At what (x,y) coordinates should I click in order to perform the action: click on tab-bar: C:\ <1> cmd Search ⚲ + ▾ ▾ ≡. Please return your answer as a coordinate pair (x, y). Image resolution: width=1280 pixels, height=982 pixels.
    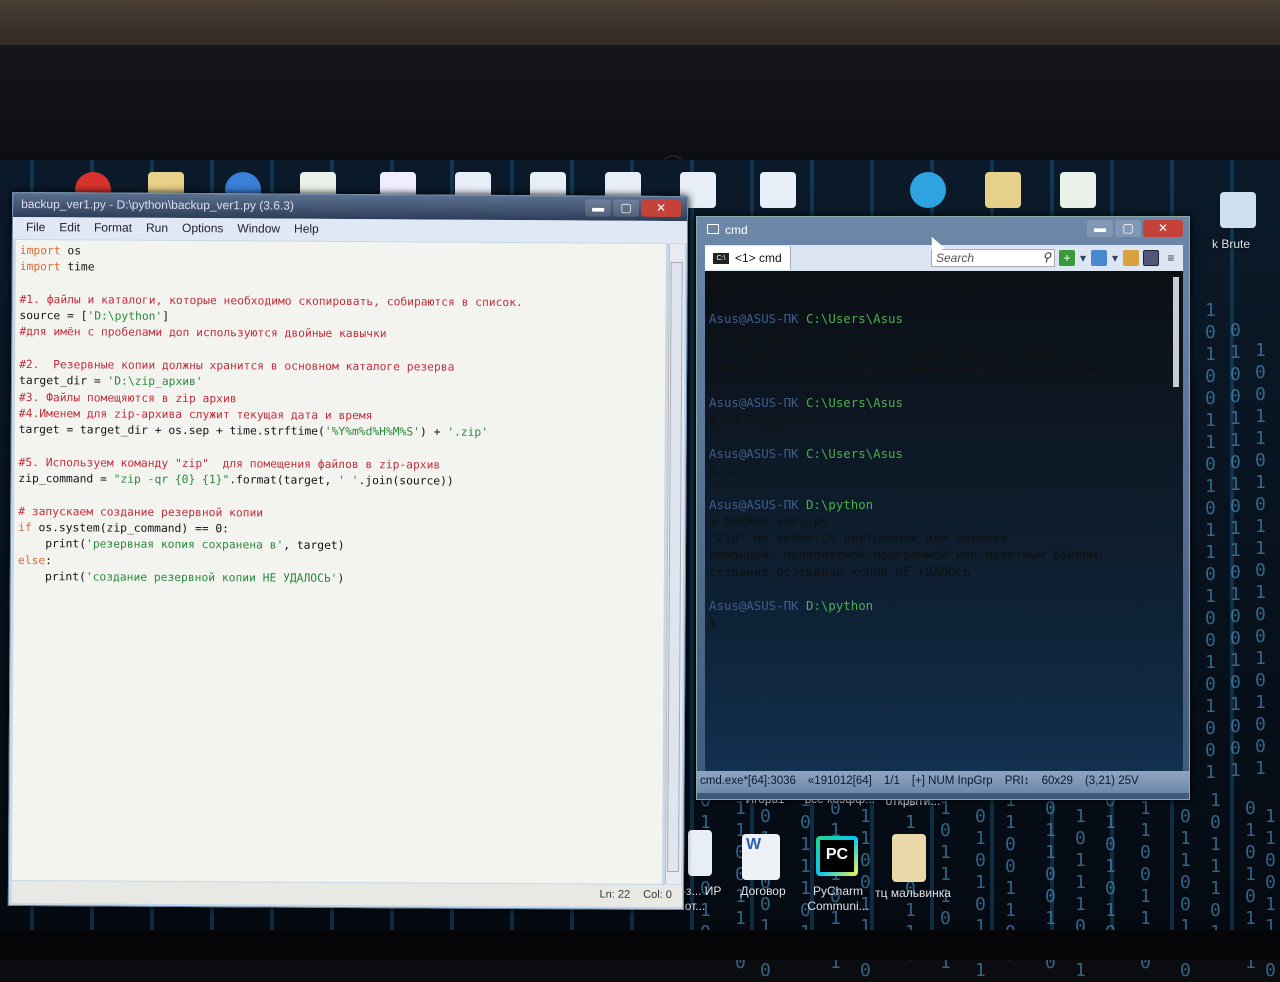
    Looking at the image, I should click on (944, 258).